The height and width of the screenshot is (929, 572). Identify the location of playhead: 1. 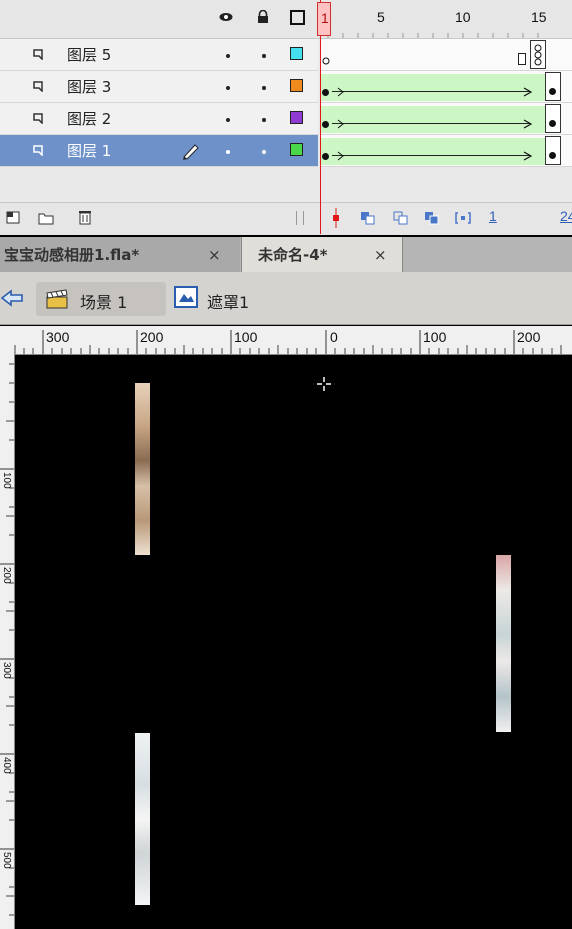
(324, 19).